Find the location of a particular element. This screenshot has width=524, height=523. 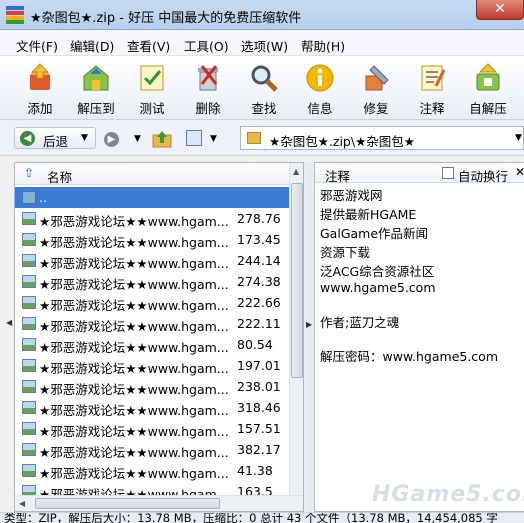

repair-button: 修复 is located at coordinates (376, 89).